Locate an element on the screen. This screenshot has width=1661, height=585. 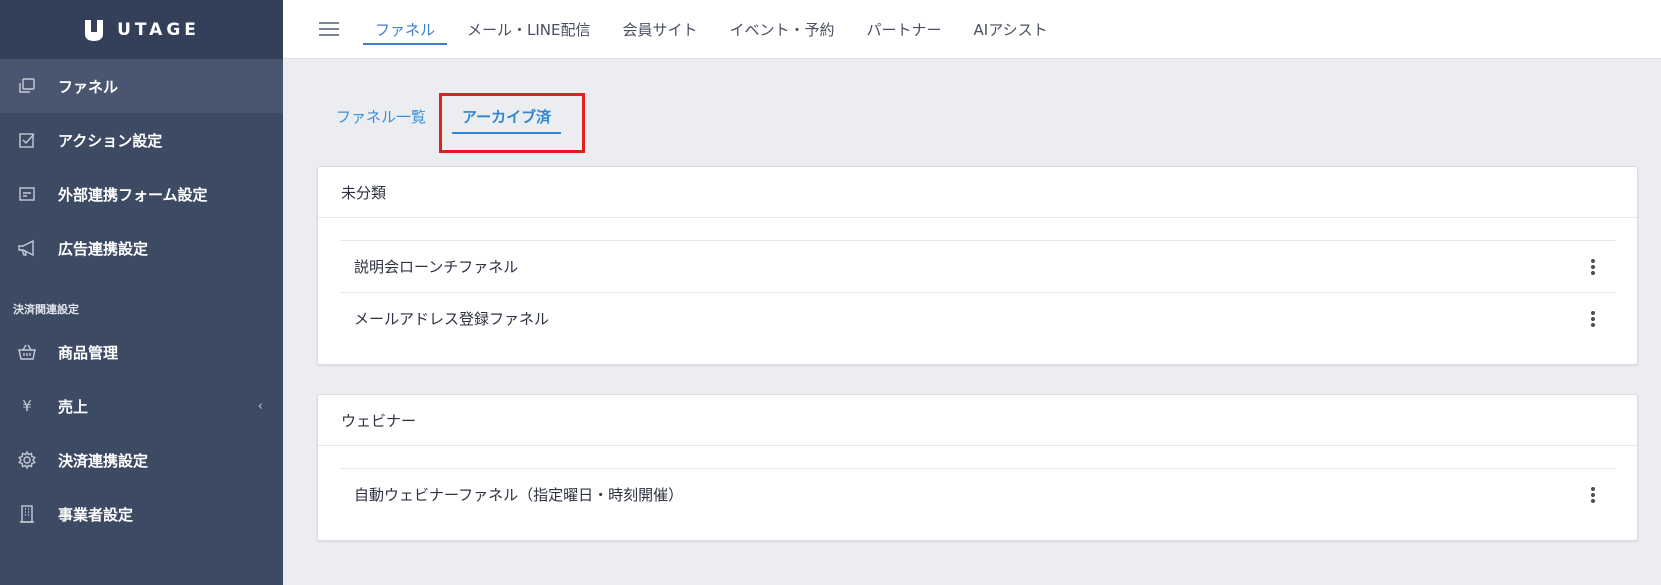
sidebar-item-label: アクション設定 is located at coordinates (110, 140).